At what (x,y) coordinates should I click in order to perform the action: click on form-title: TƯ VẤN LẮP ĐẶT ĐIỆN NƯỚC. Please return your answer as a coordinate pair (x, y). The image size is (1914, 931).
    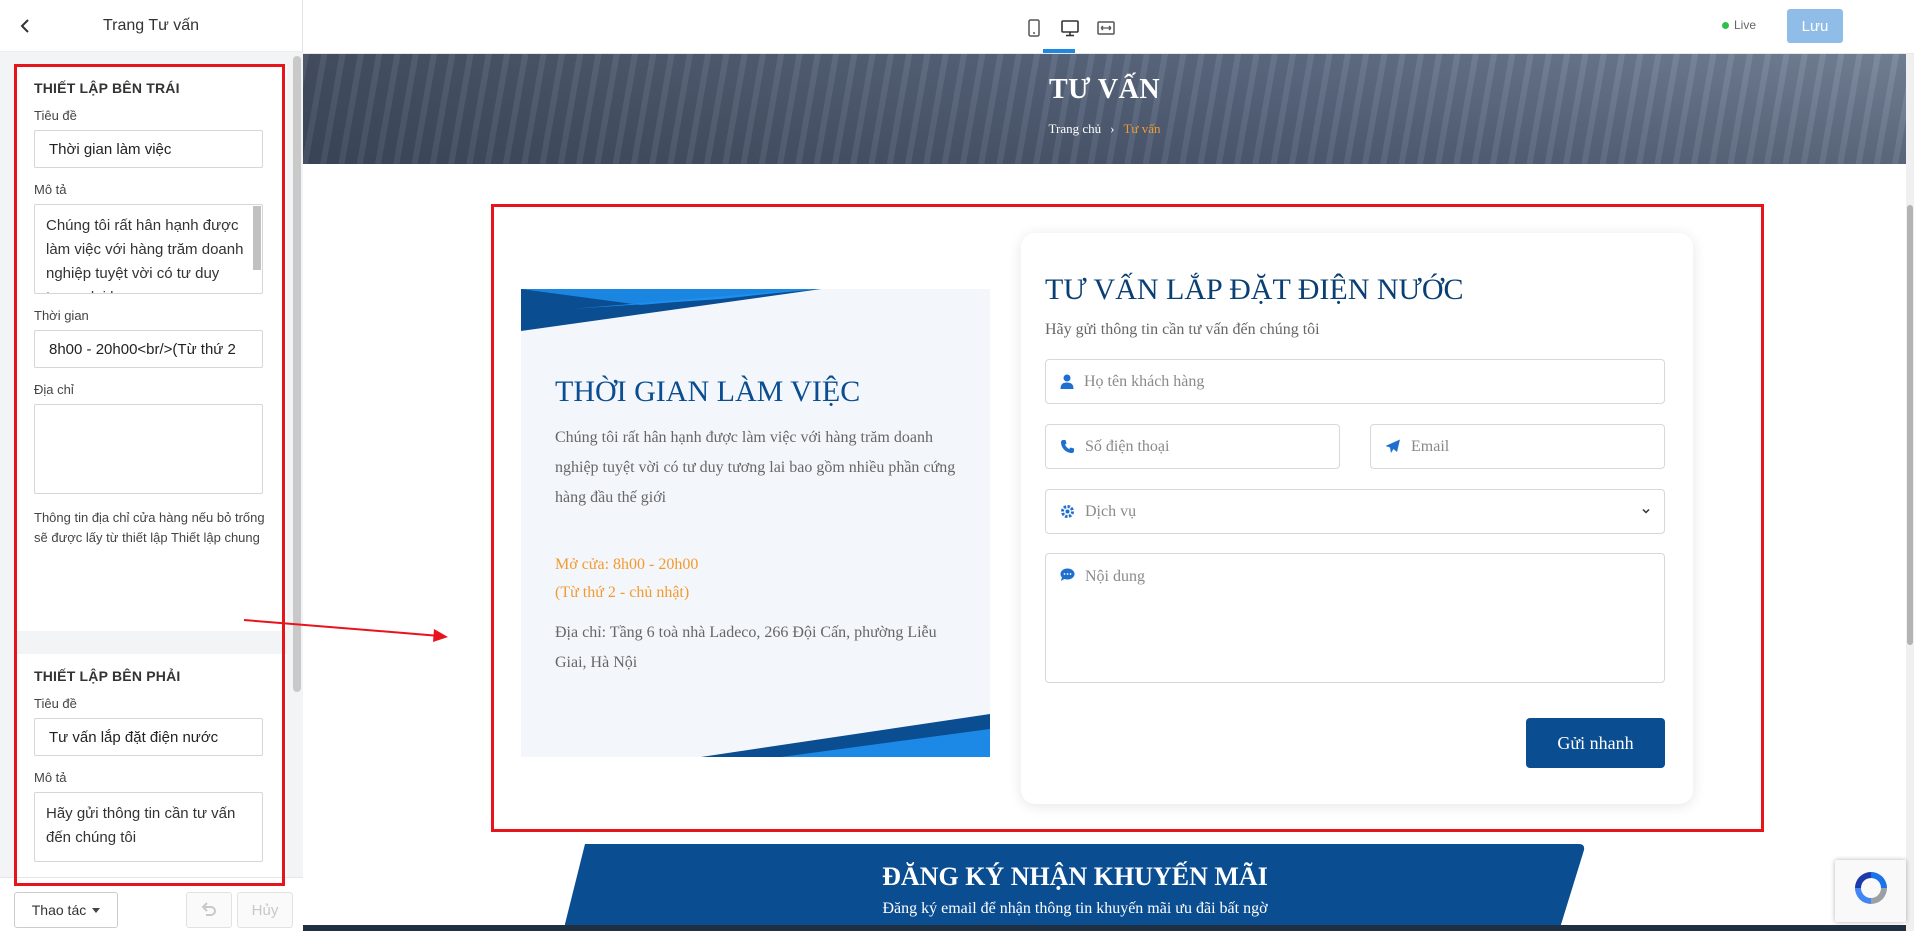
    Looking at the image, I should click on (1254, 289).